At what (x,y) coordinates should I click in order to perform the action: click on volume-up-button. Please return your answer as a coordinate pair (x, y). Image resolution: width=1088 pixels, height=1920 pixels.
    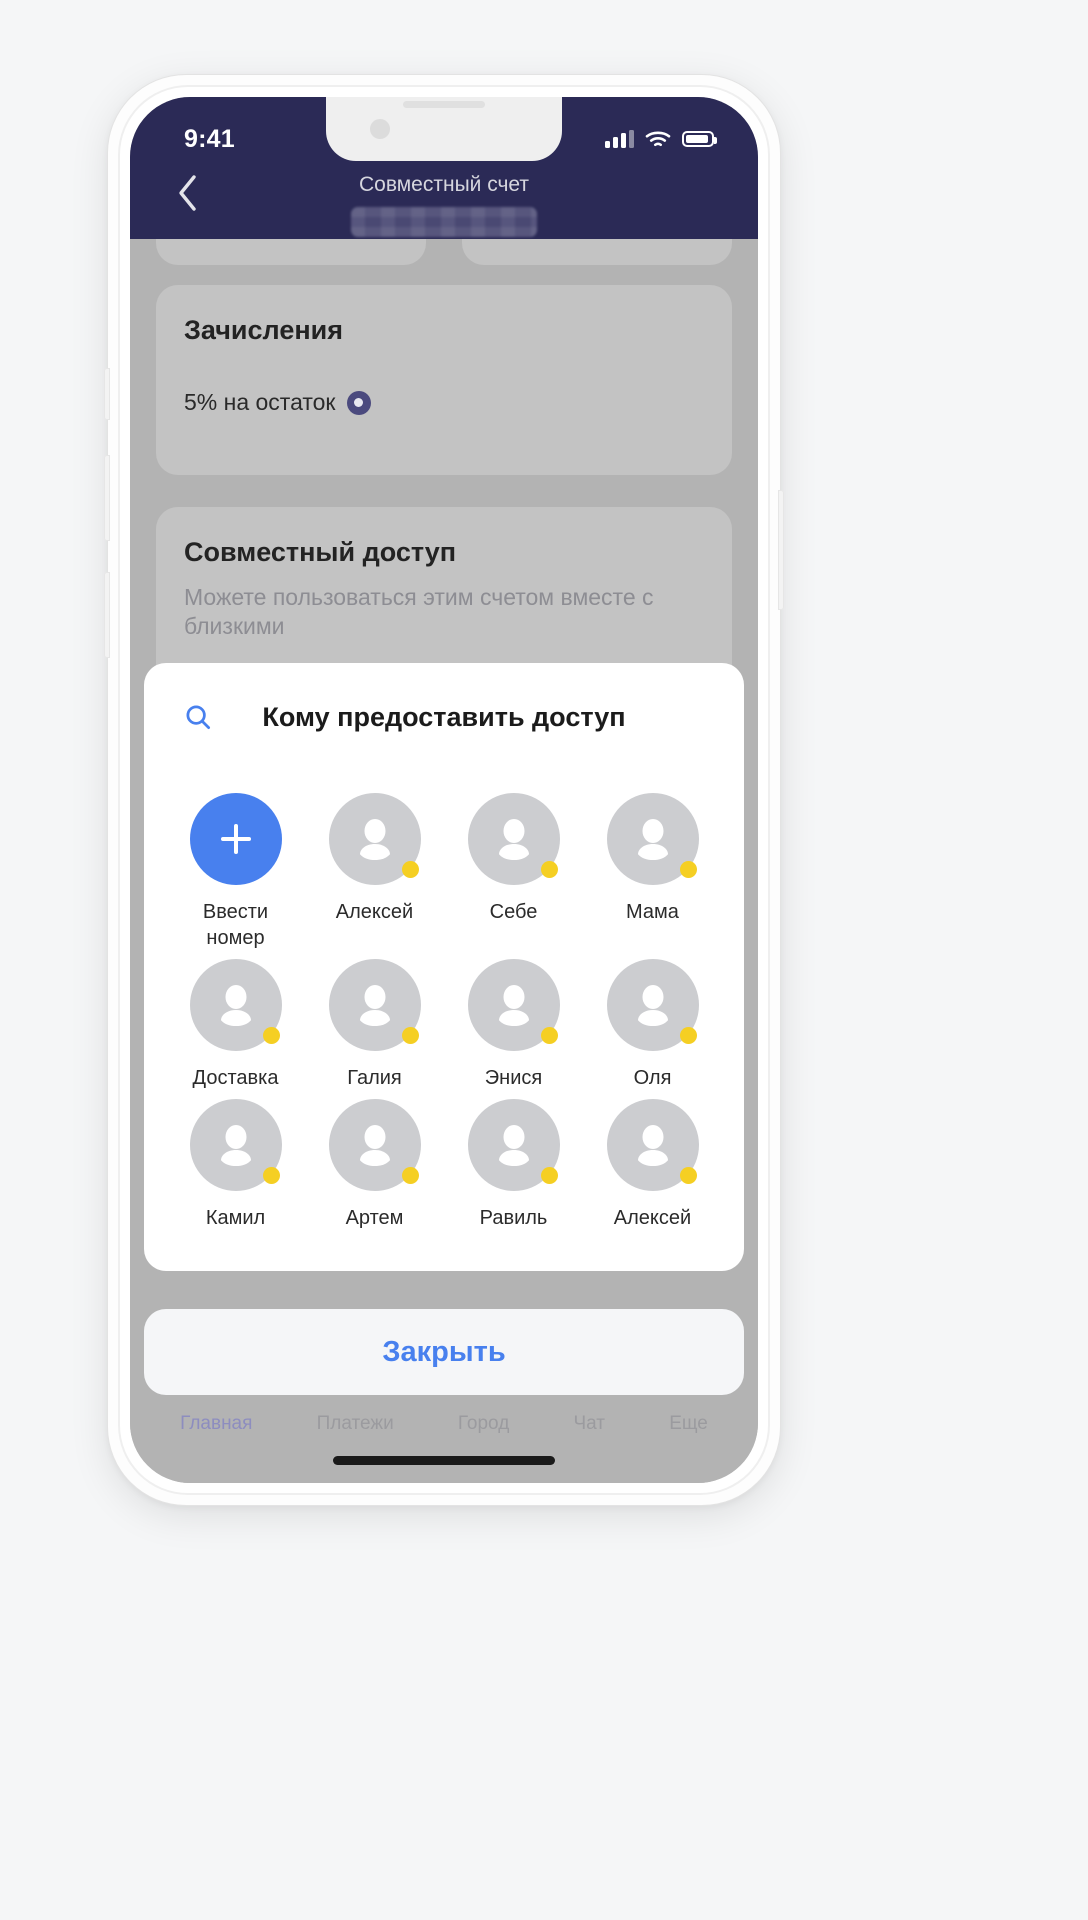
    Looking at the image, I should click on (107, 498).